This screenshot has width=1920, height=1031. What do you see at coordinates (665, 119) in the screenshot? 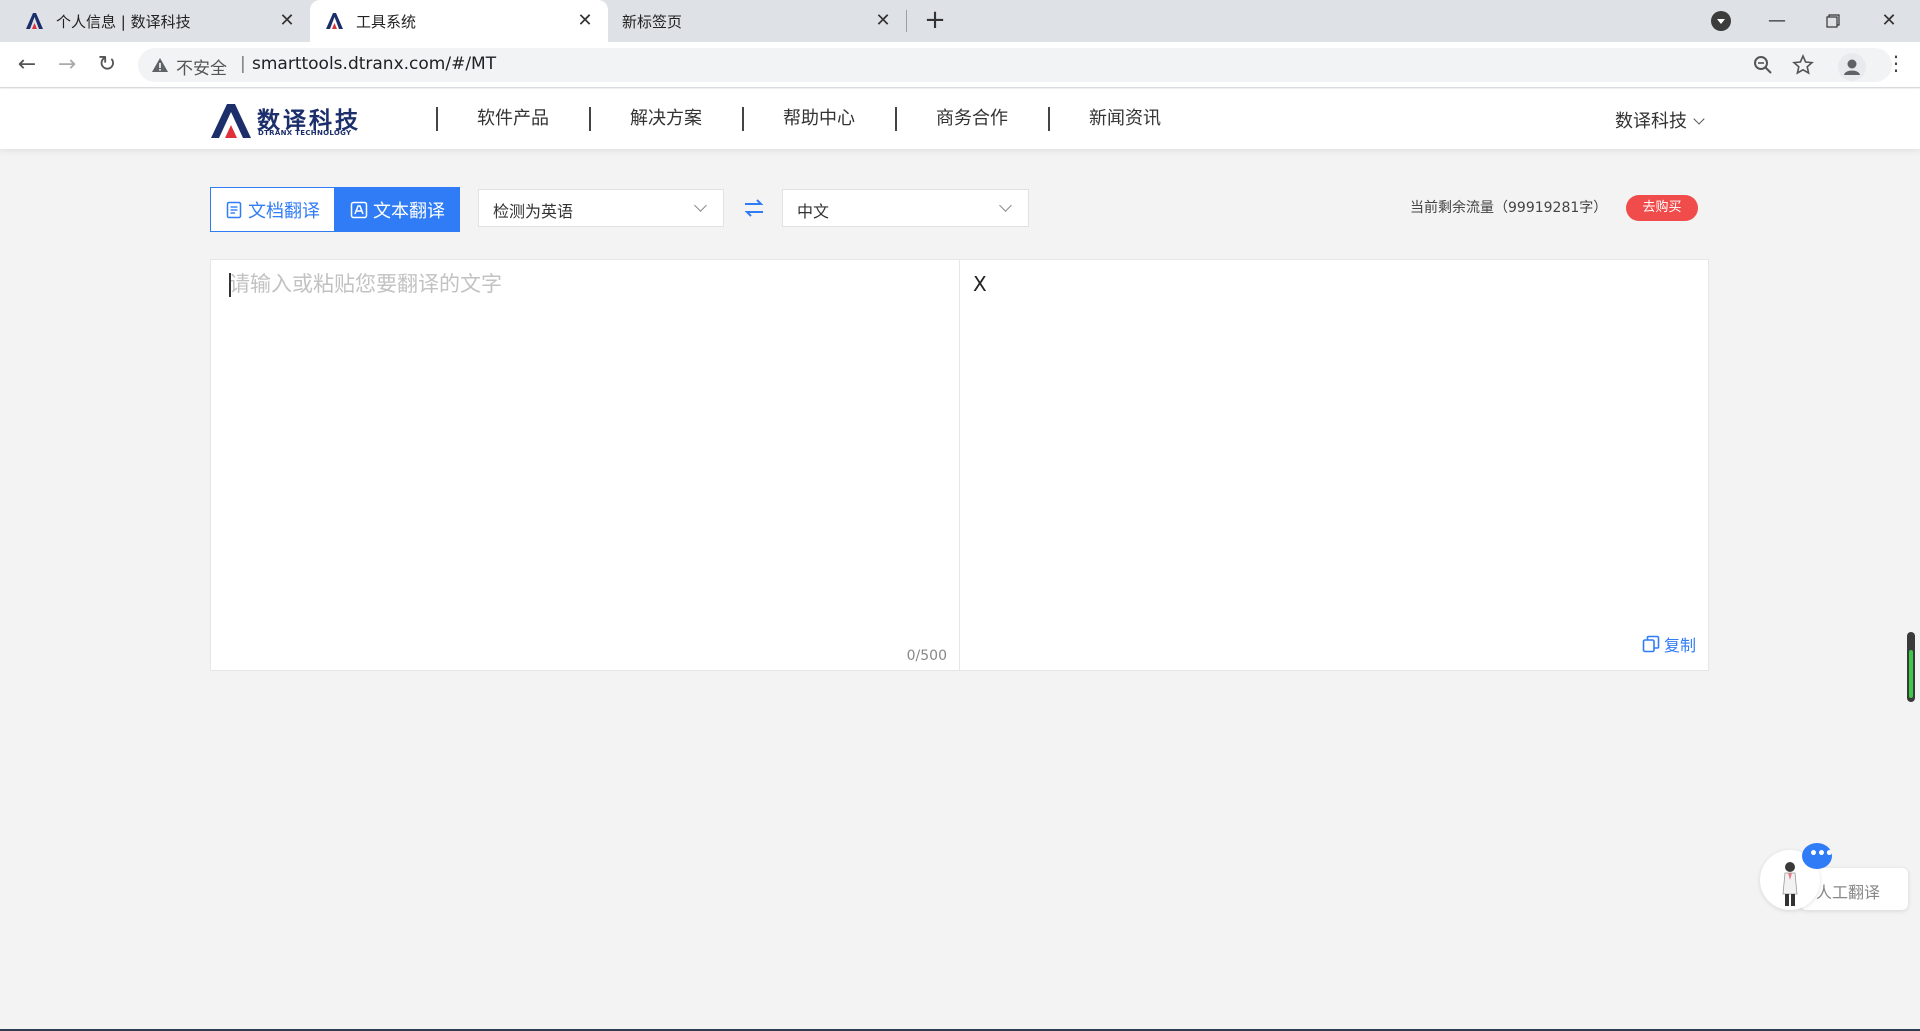
I see `nav-item-solutions: 解决方案` at bounding box center [665, 119].